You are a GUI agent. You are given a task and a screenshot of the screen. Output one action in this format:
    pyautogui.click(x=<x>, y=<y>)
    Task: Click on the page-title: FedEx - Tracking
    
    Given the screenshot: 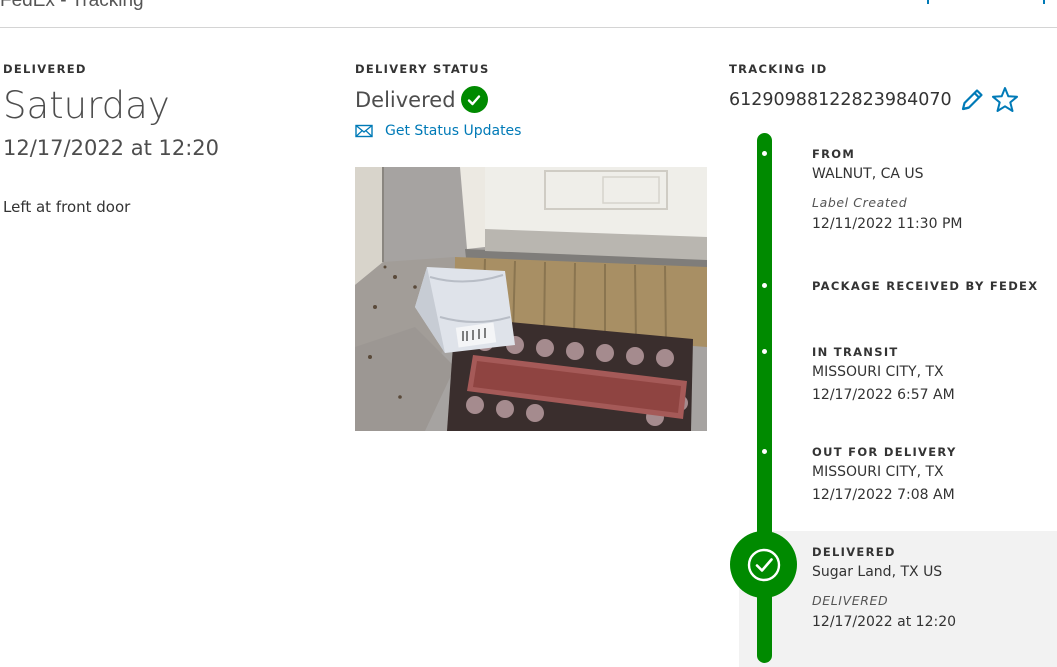 What is the action you would take?
    pyautogui.click(x=72, y=5)
    